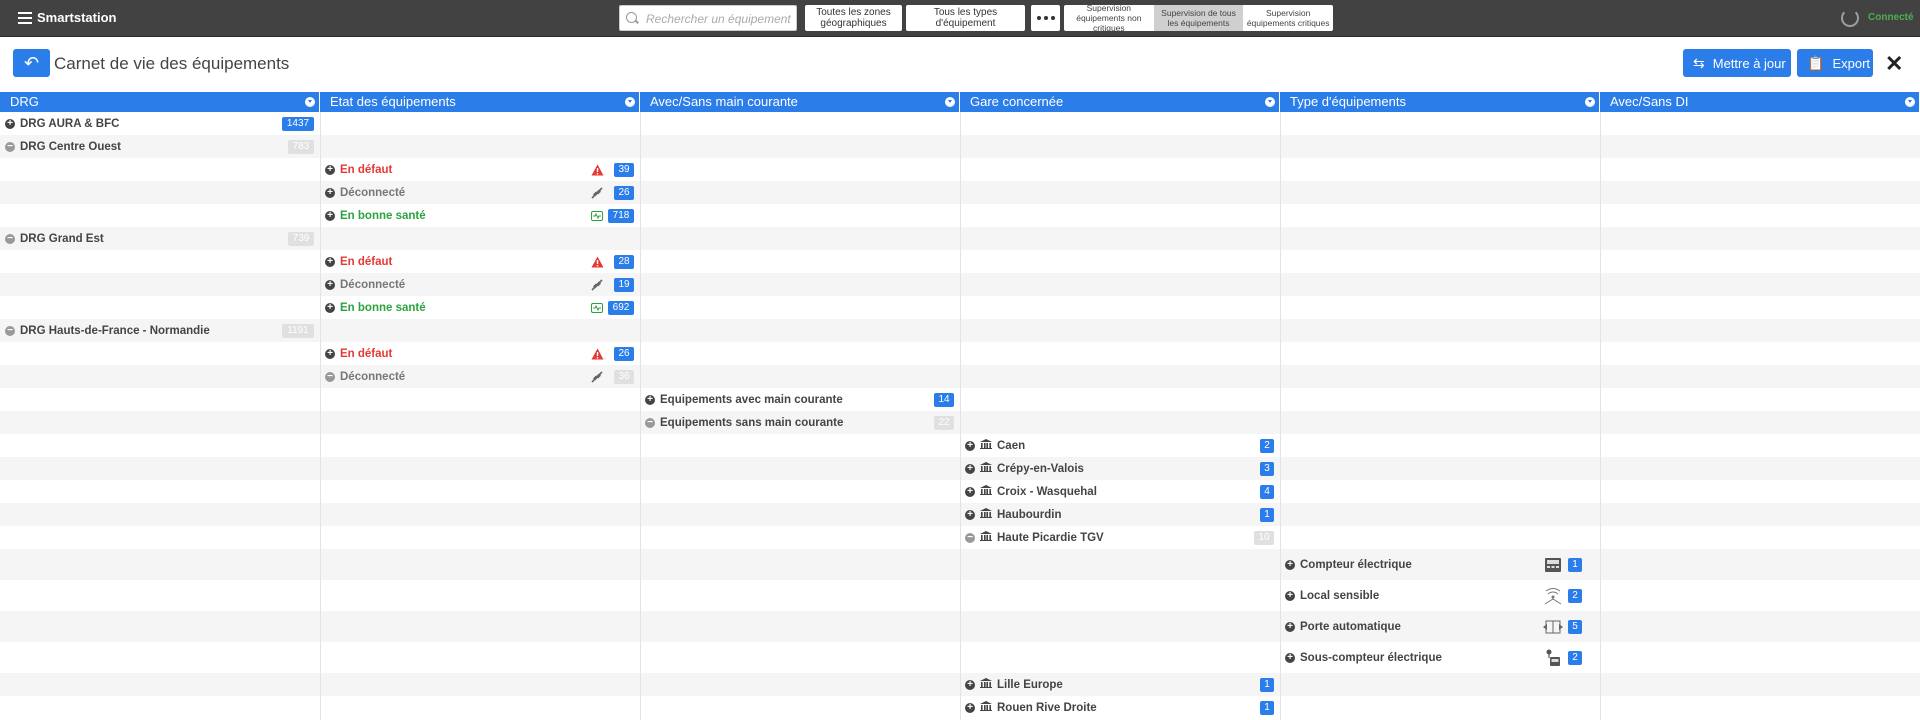  What do you see at coordinates (965, 18) in the screenshot?
I see `types-filter-button: Tous les types d'équipement` at bounding box center [965, 18].